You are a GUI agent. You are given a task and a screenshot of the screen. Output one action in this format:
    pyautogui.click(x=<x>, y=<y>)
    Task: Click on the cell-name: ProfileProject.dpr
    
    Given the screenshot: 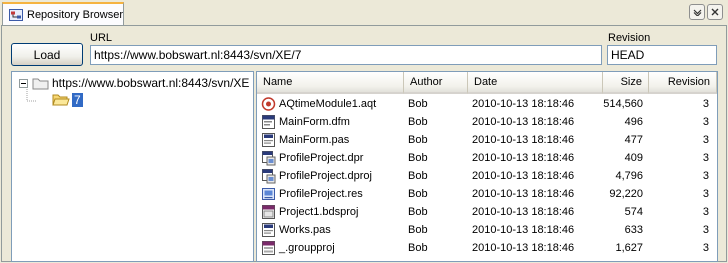 What is the action you would take?
    pyautogui.click(x=321, y=158)
    